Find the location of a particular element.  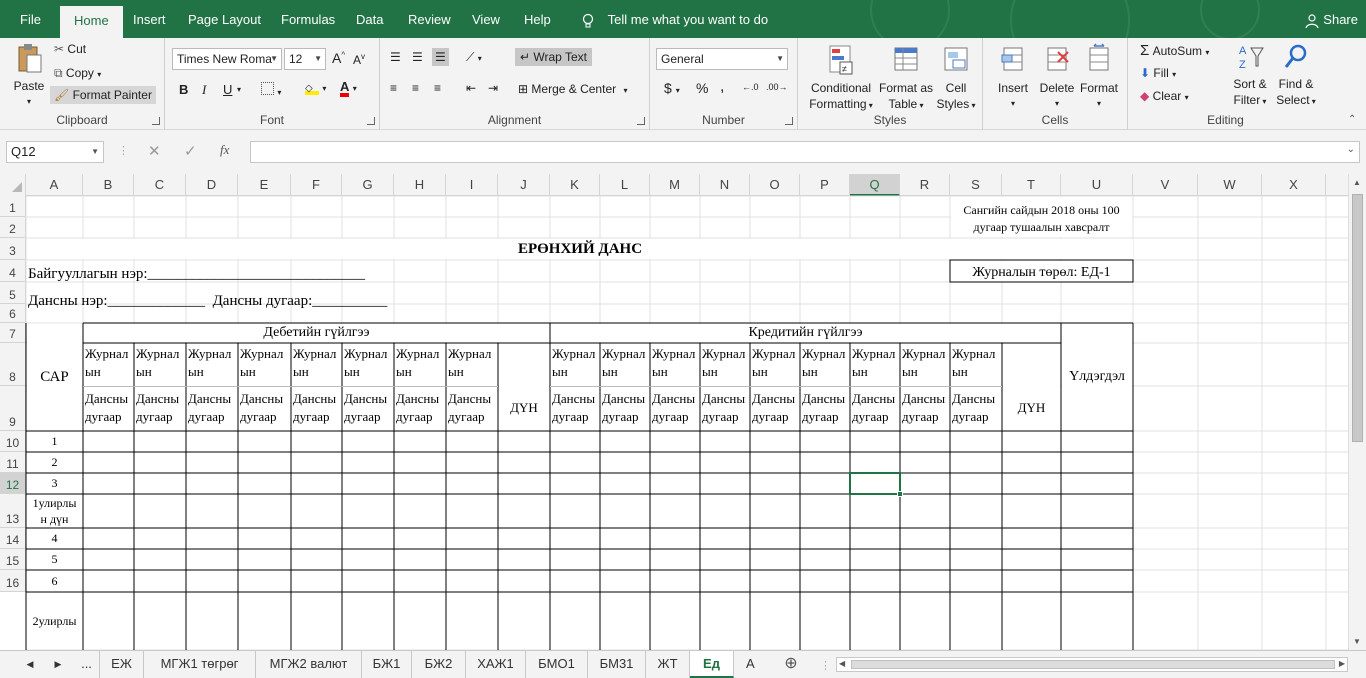

sheet-tab: ЕЖ is located at coordinates (122, 664).